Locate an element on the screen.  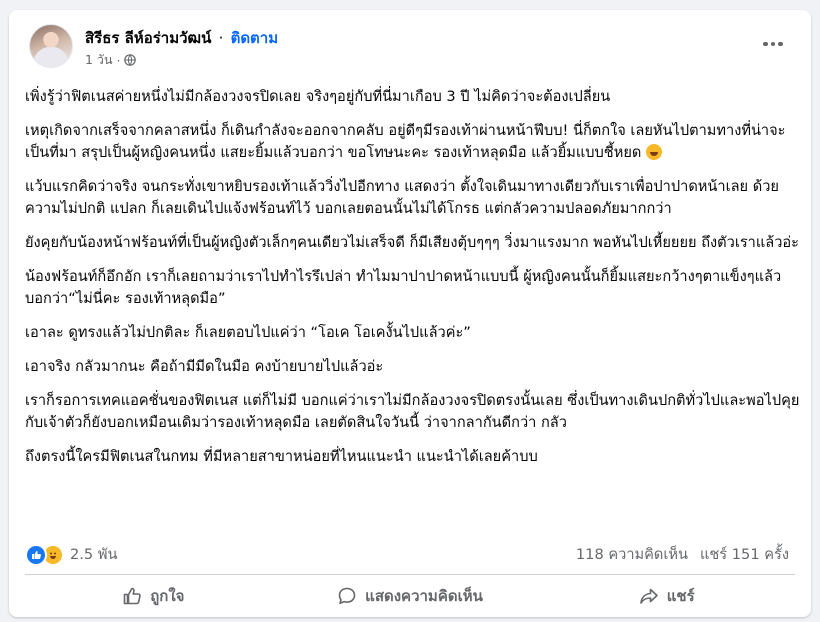
post-meta: 1 วัน · is located at coordinates (111, 60).